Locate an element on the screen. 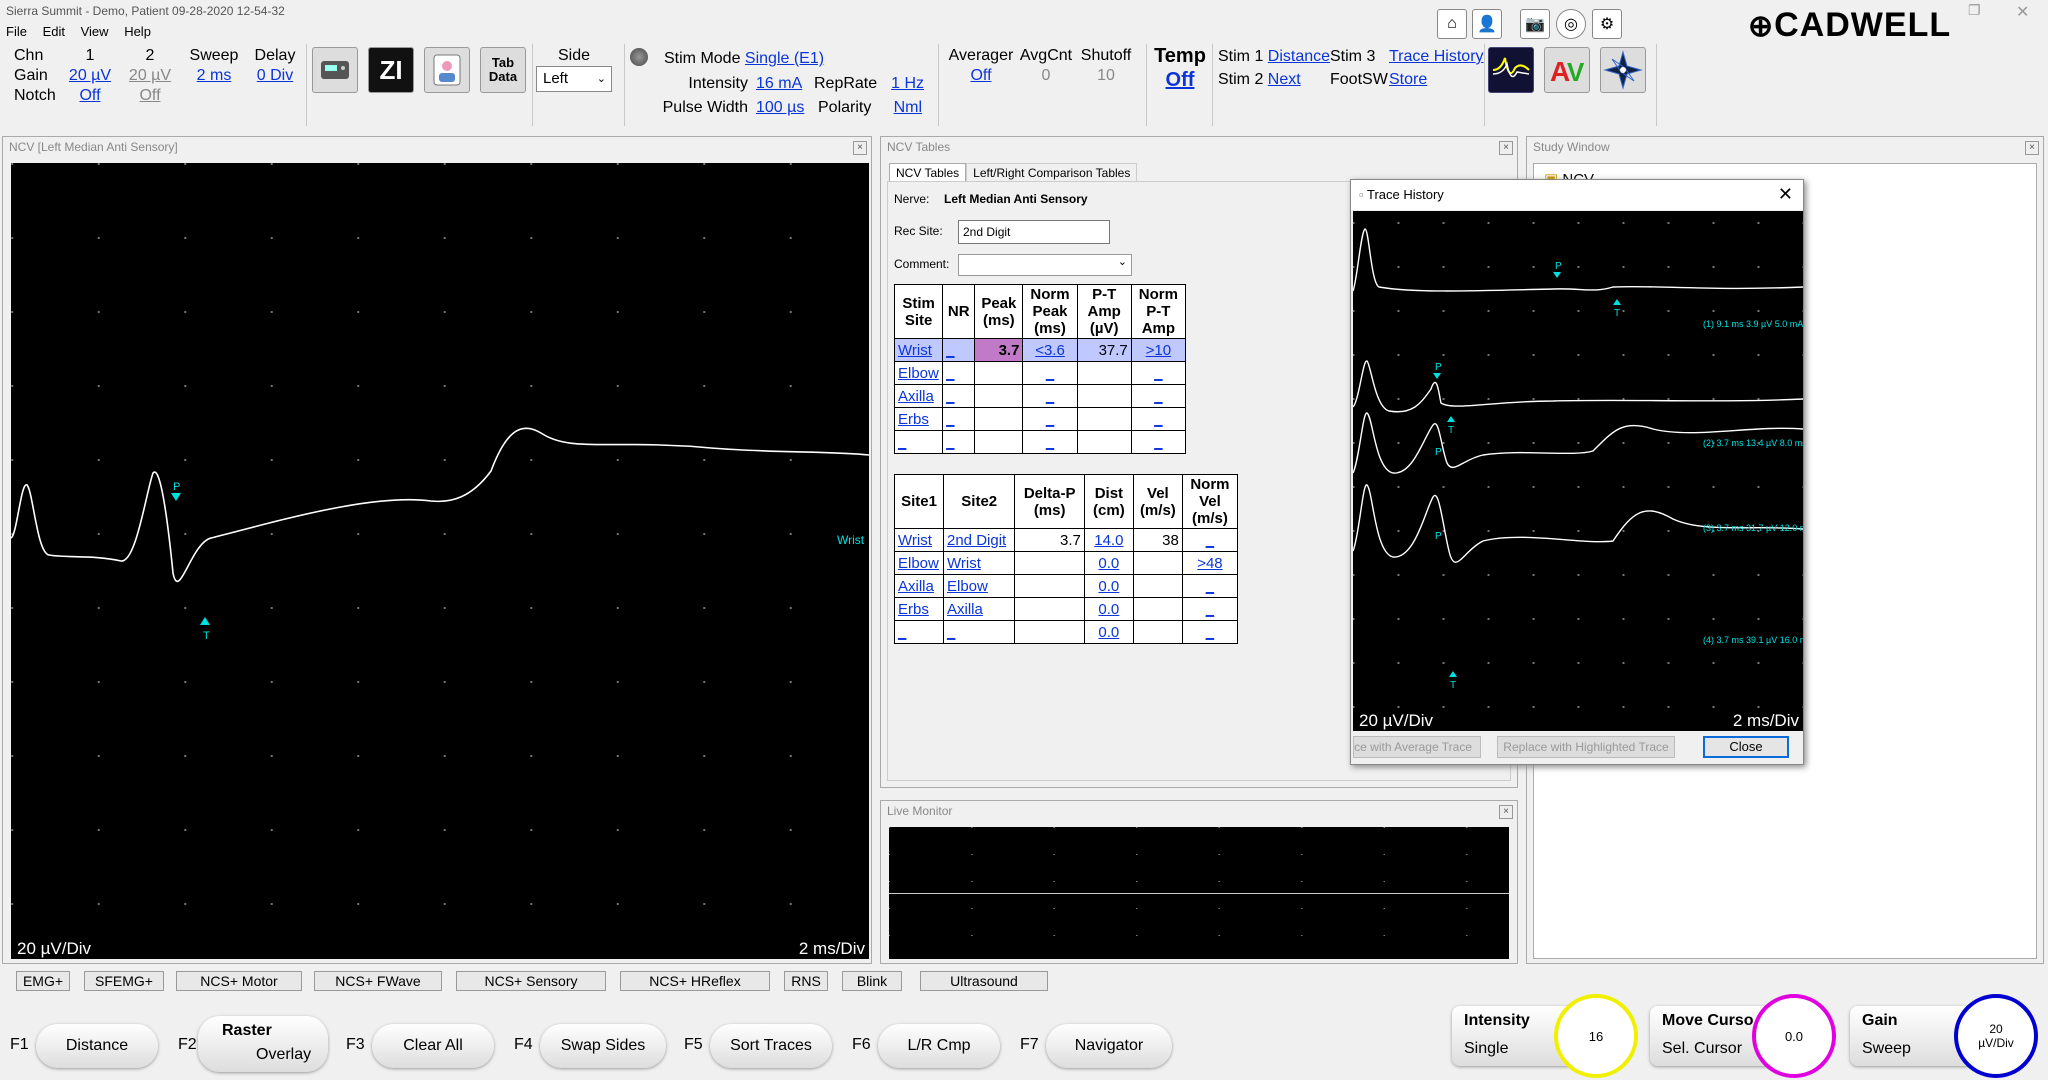 The width and height of the screenshot is (2048, 1080). trace1-trough-marker-icon is located at coordinates (1617, 302).